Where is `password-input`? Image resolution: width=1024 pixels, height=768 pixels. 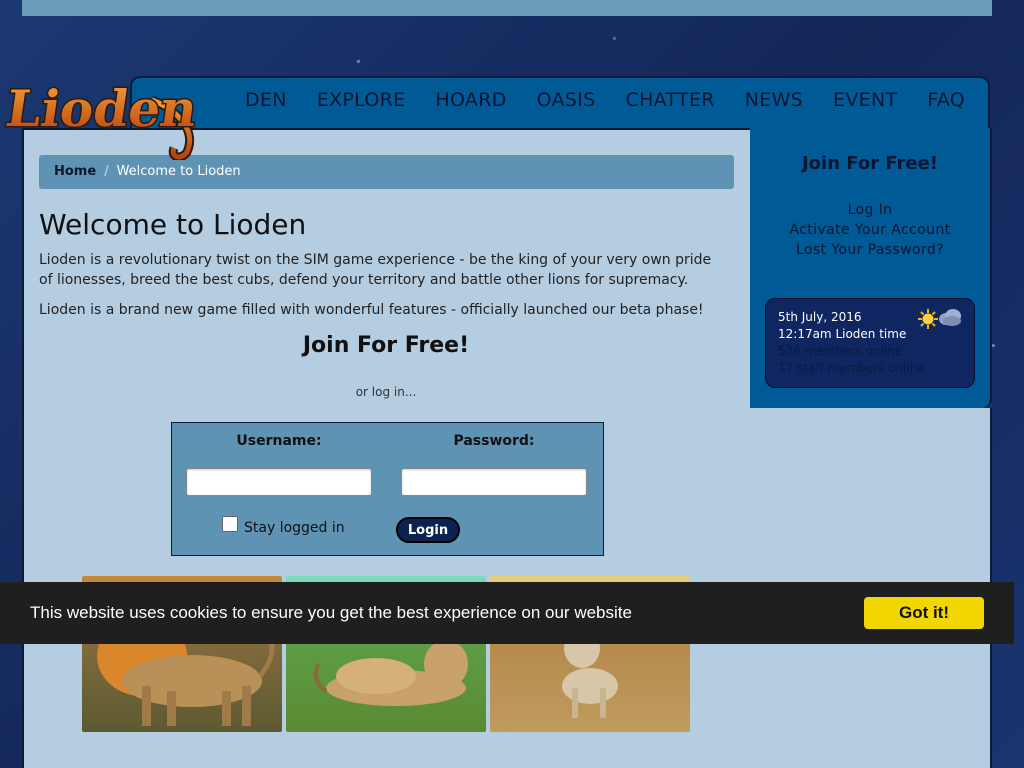 password-input is located at coordinates (494, 482).